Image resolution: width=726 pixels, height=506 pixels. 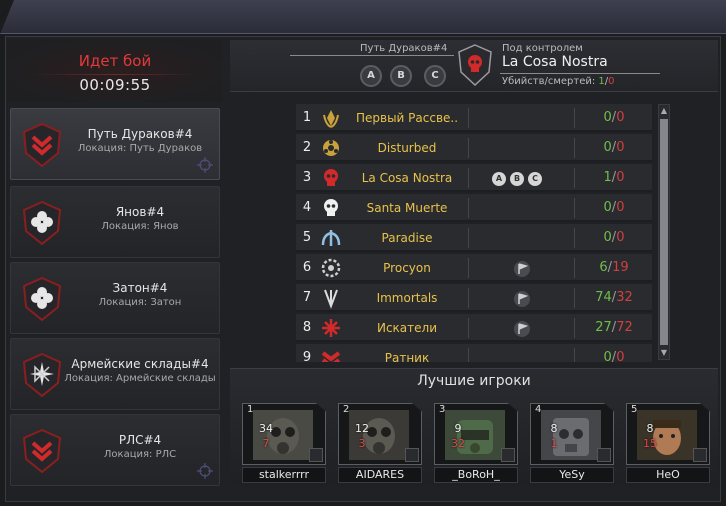 I want to click on location-name: Янов#4, so click(x=140, y=212).